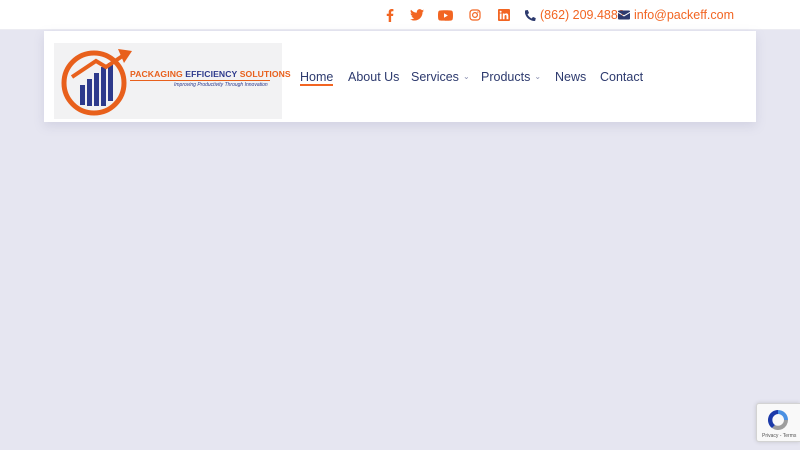 This screenshot has width=800, height=450. What do you see at coordinates (390, 15) in the screenshot?
I see `facebook-icon` at bounding box center [390, 15].